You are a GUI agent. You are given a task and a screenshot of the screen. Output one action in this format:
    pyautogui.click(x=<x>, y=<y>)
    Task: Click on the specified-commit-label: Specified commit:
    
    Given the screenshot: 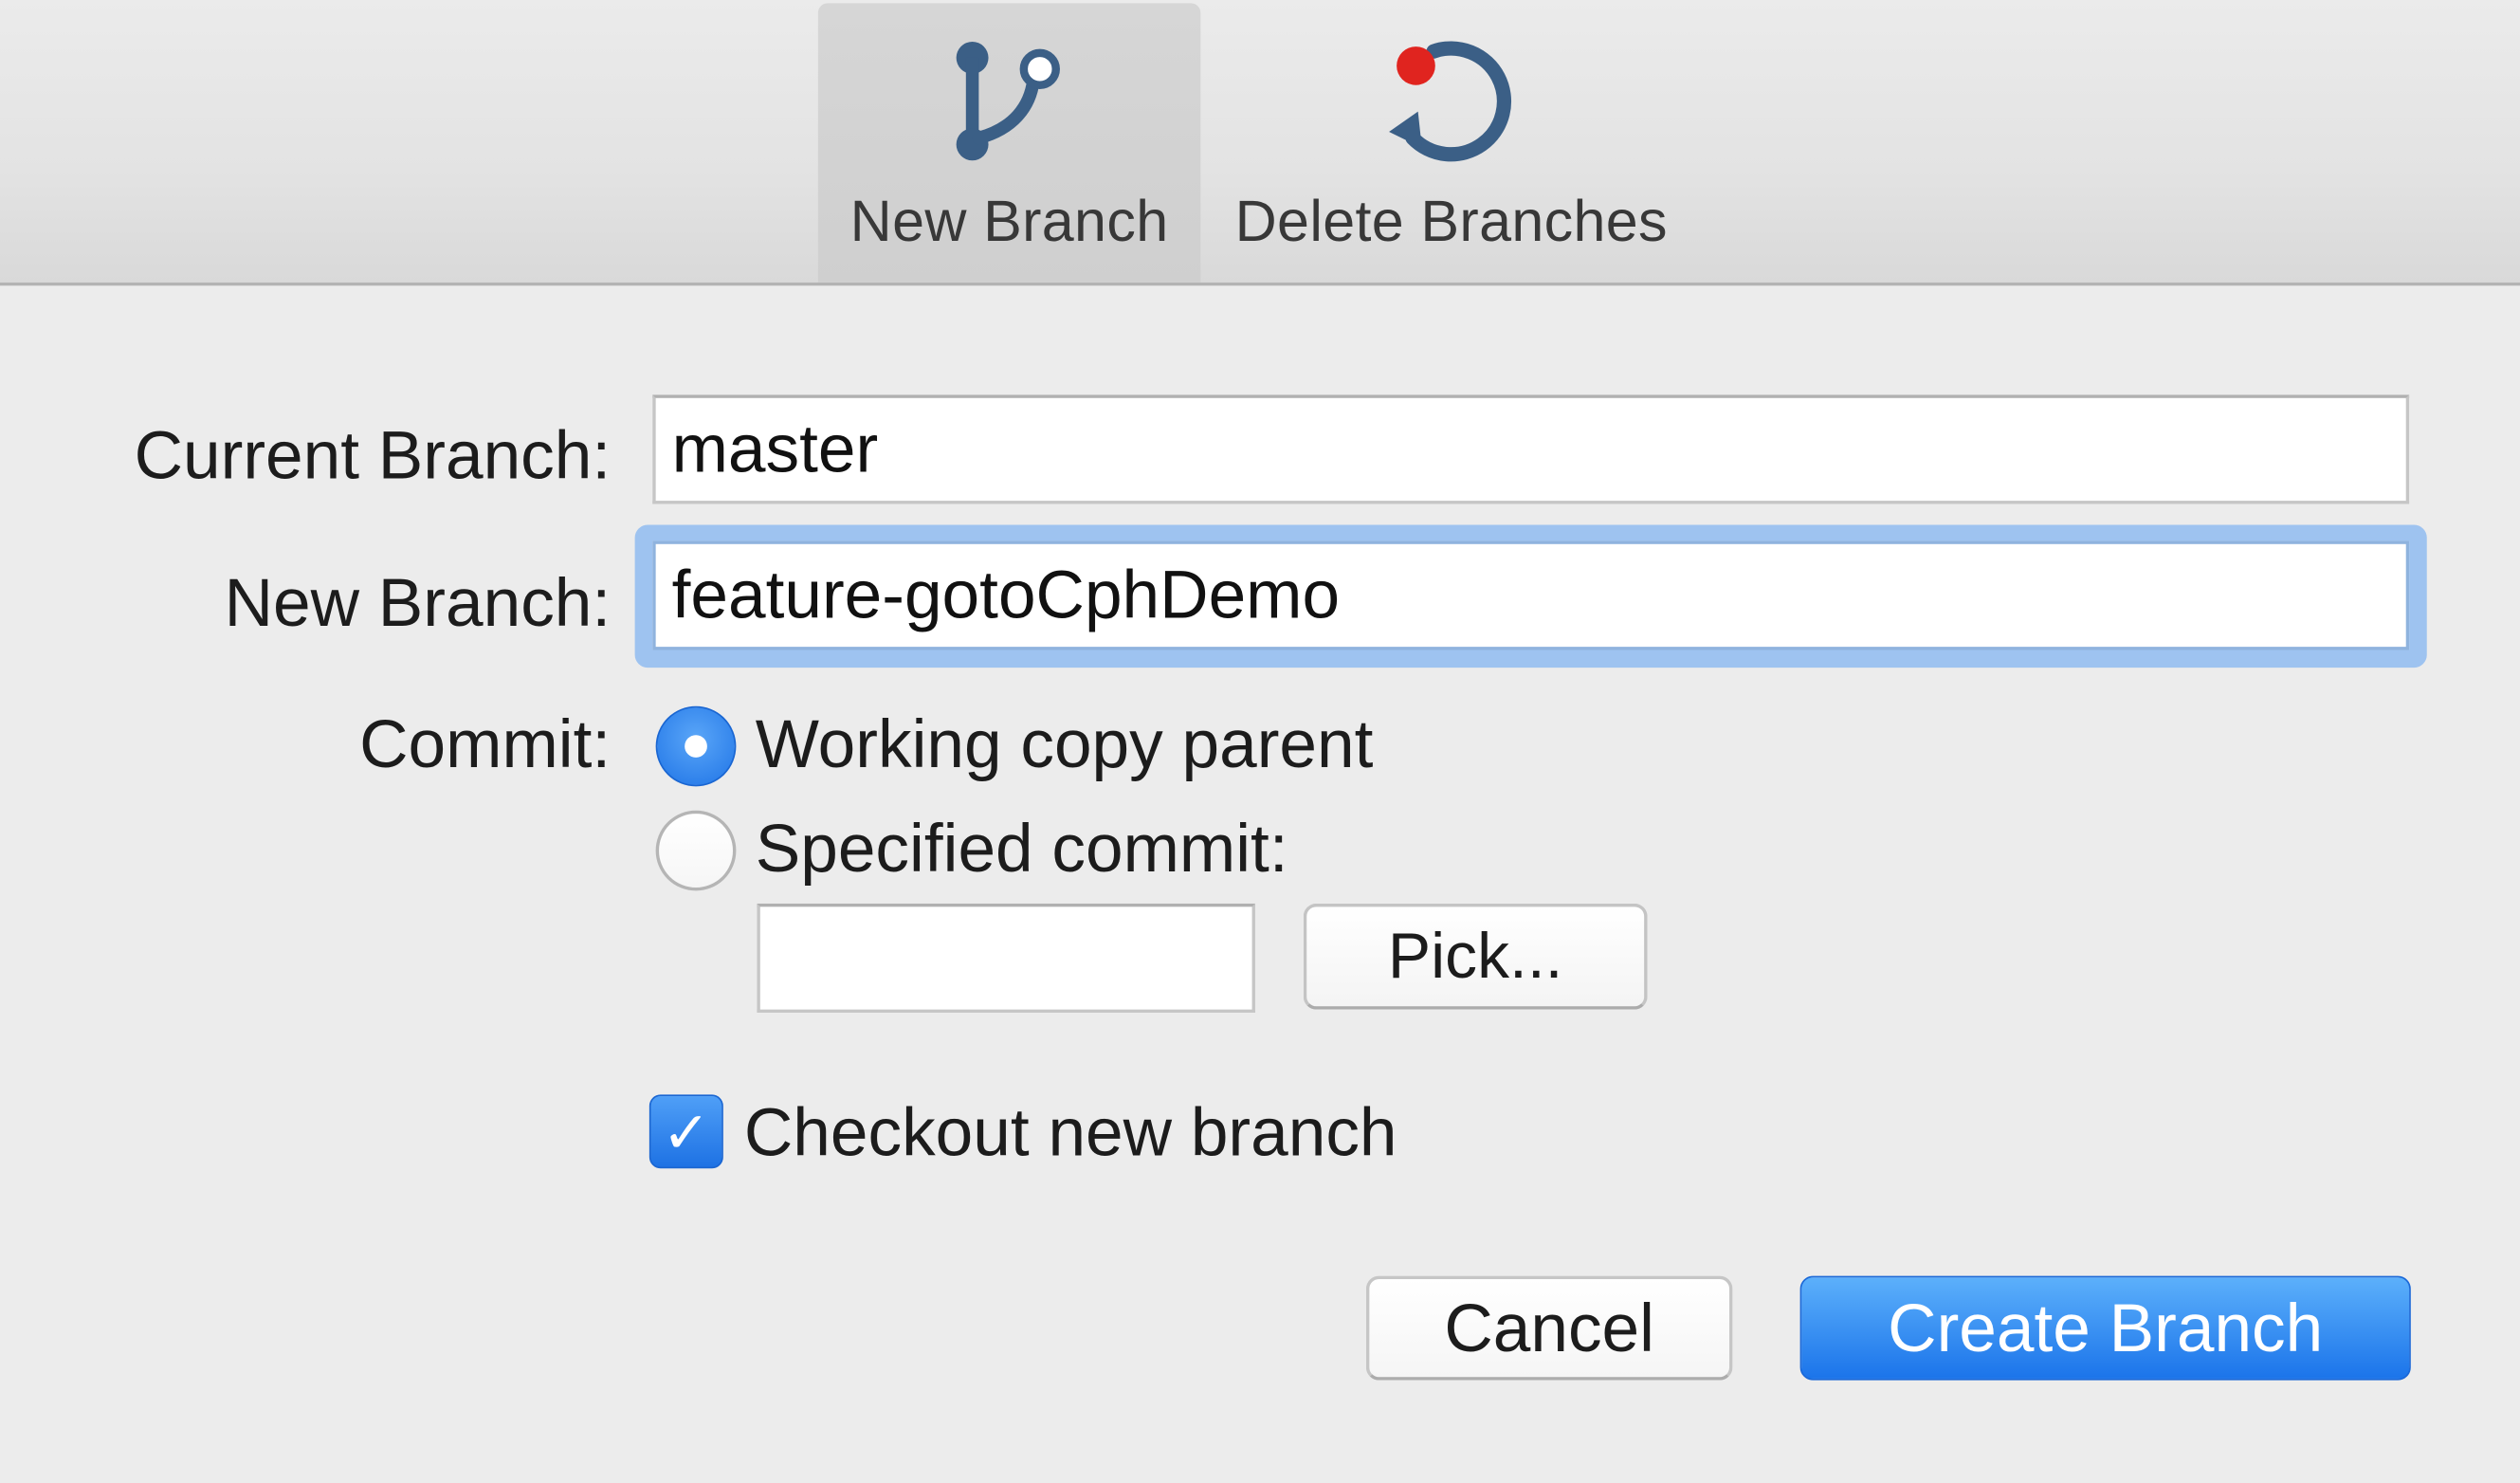 What is the action you would take?
    pyautogui.click(x=1022, y=849)
    